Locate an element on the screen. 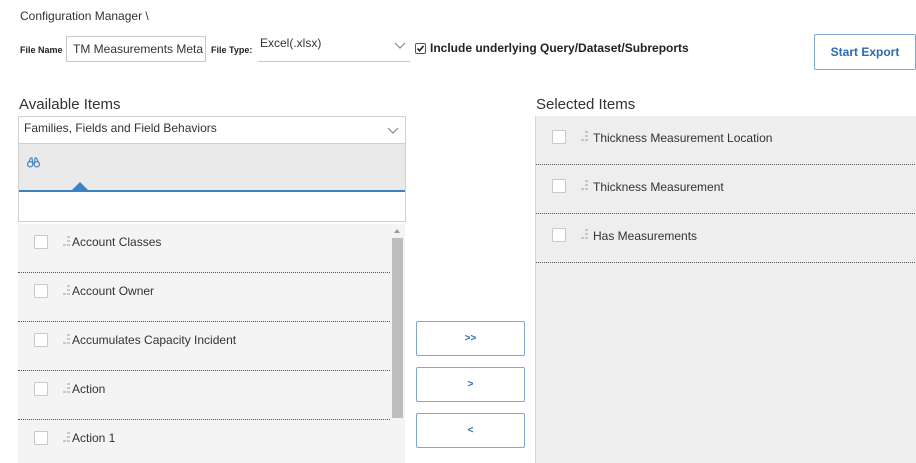  add-selected-button: > is located at coordinates (470, 384).